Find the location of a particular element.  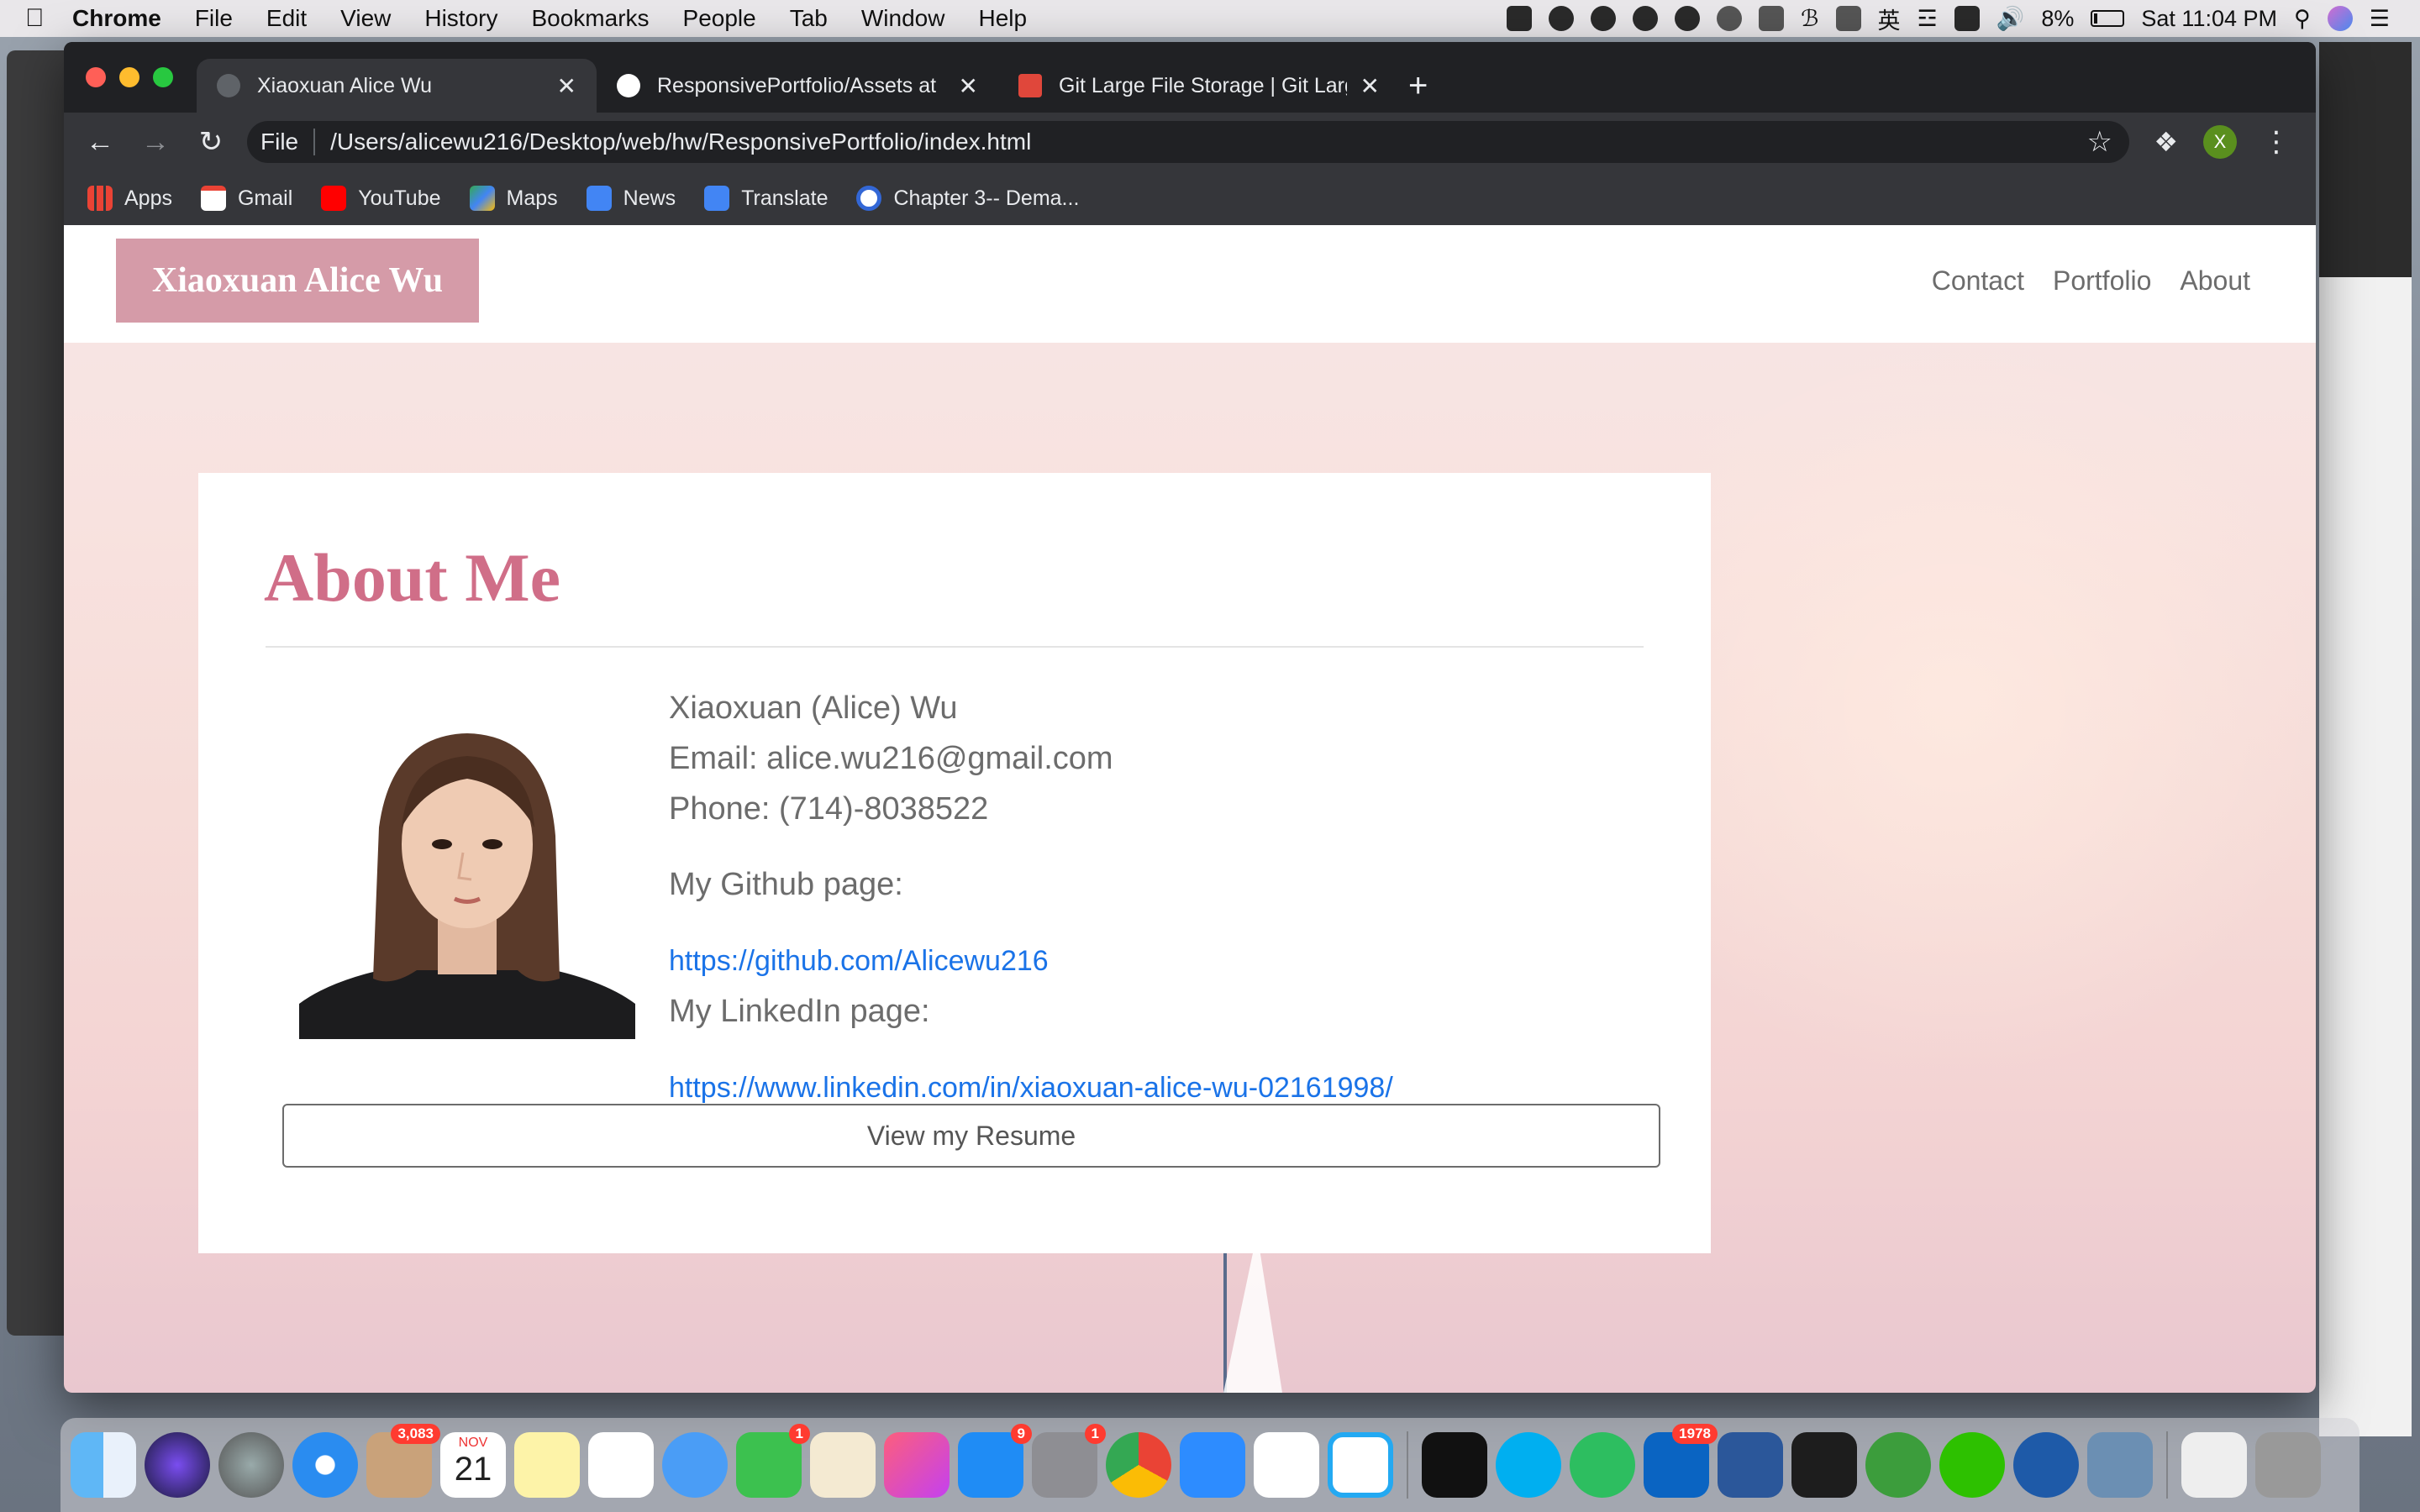

emoji-status-icon is located at coordinates (1730, 18).